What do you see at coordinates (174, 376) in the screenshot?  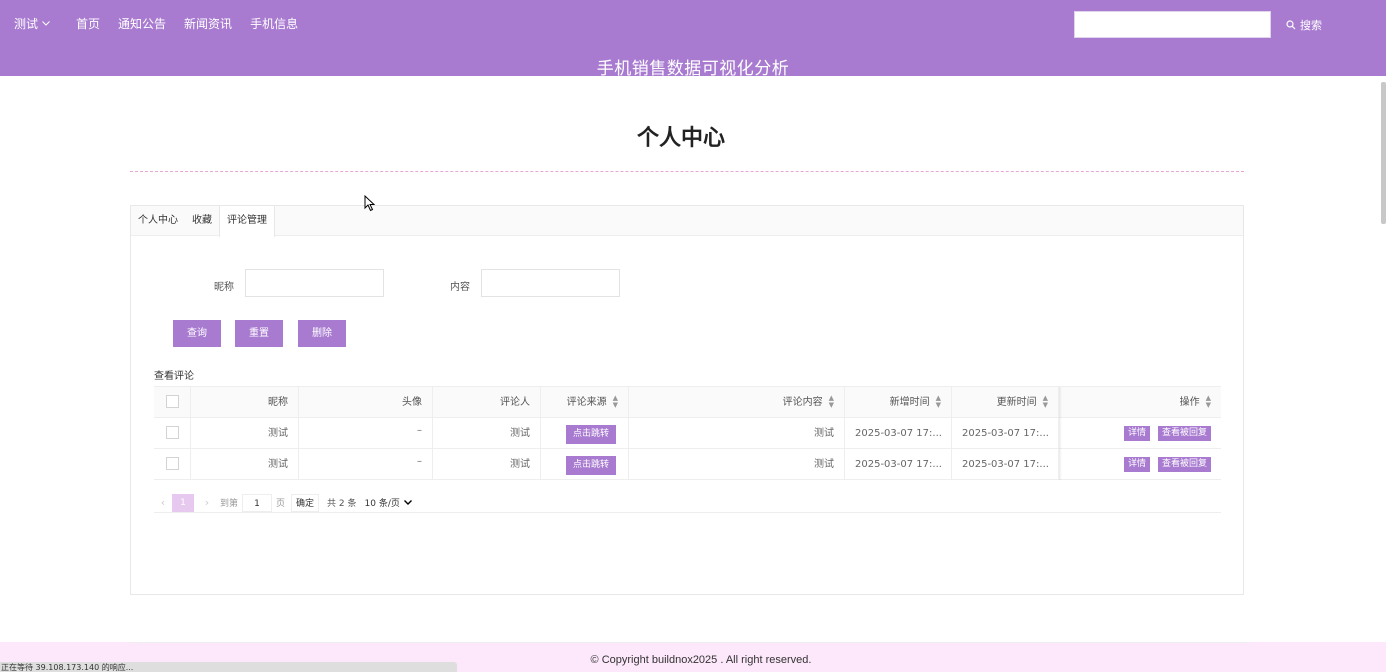 I see `section-label: 查看评论` at bounding box center [174, 376].